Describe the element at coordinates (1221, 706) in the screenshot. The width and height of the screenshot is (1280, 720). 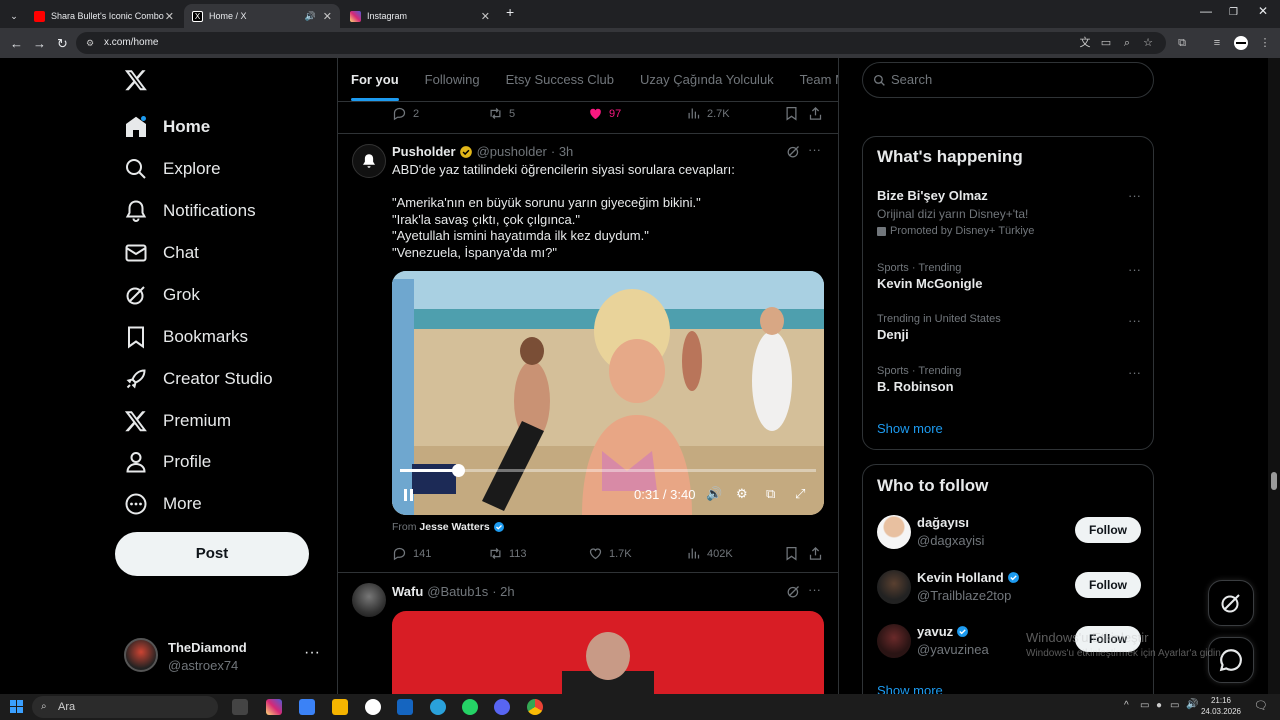
I see `clock: 21:16 24.03.2026` at that location.